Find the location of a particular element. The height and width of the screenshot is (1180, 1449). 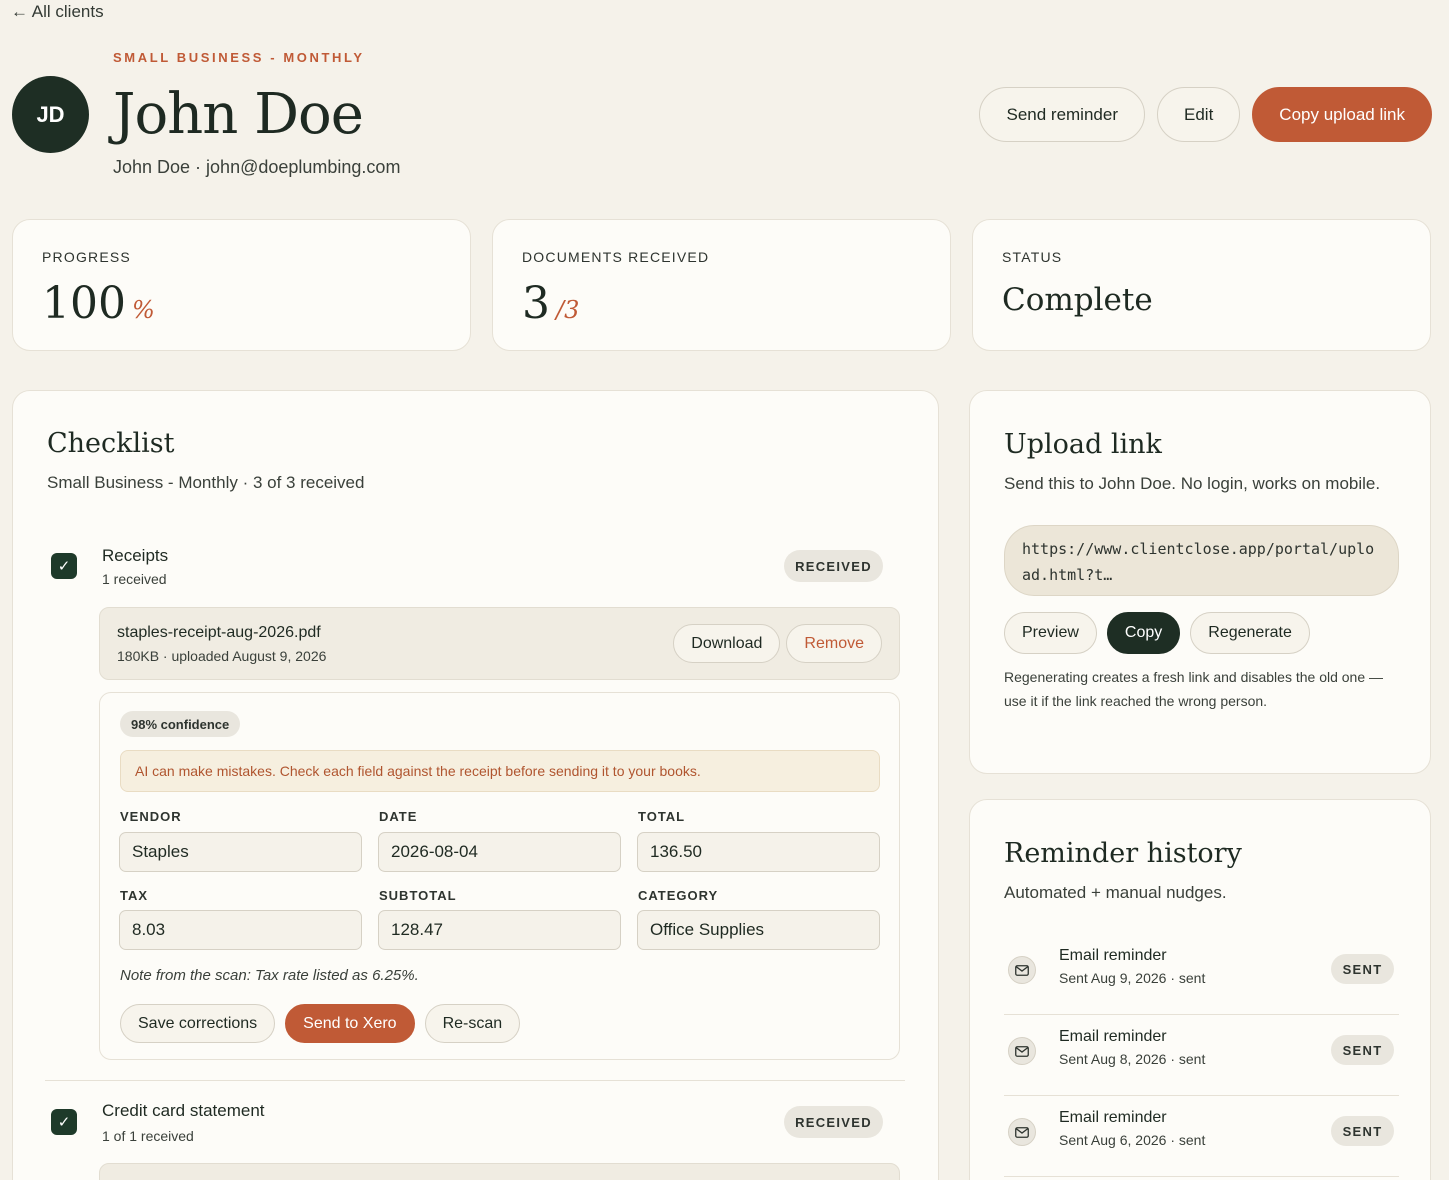

category-label: CATEGORY is located at coordinates (678, 895).